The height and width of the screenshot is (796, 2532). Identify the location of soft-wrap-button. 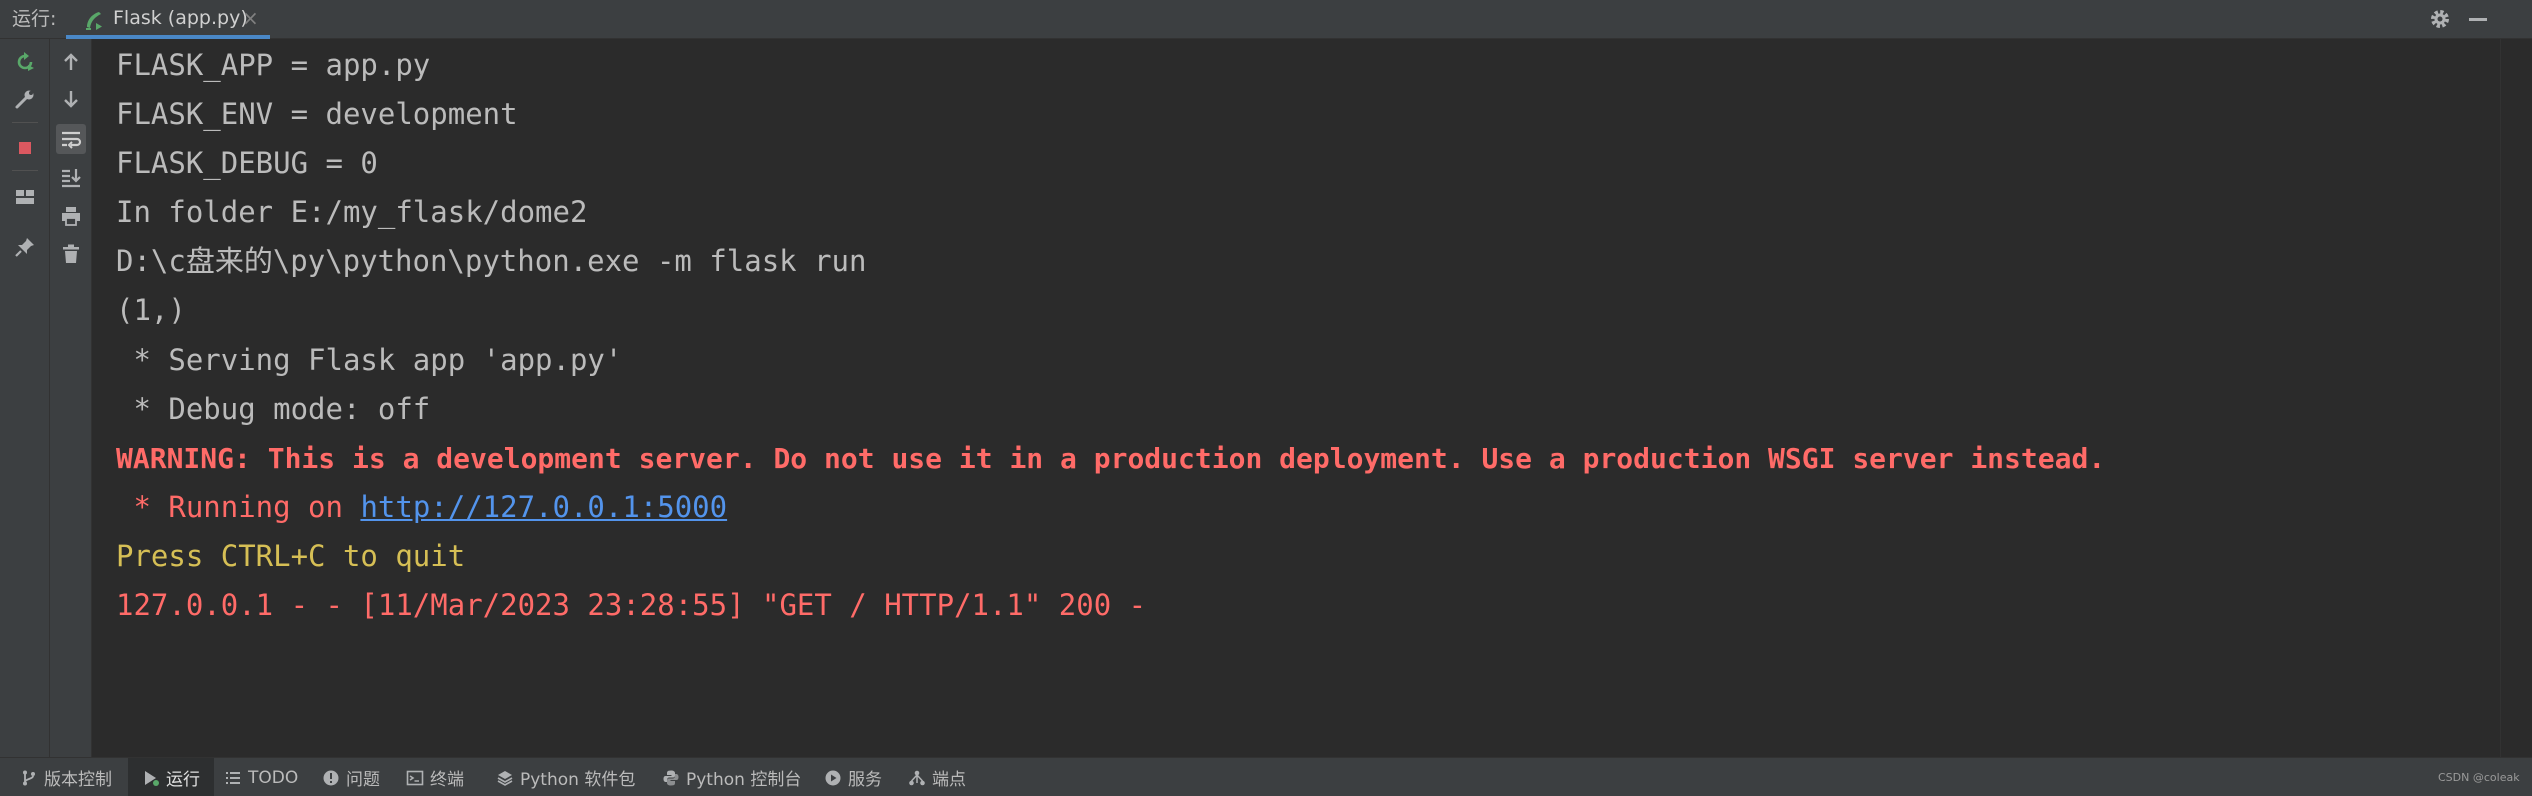
(71, 139).